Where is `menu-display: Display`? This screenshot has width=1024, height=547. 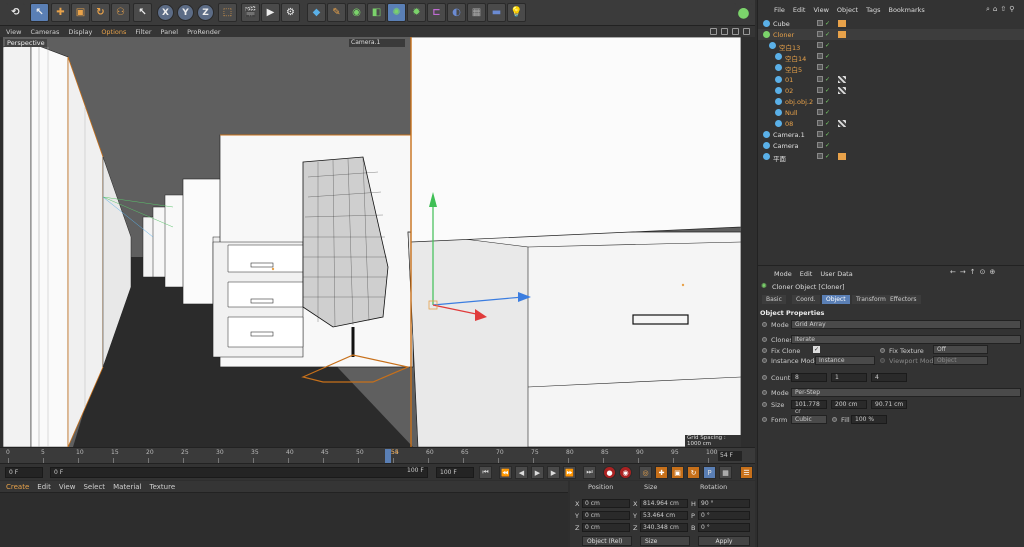
menu-display: Display is located at coordinates (80, 32).